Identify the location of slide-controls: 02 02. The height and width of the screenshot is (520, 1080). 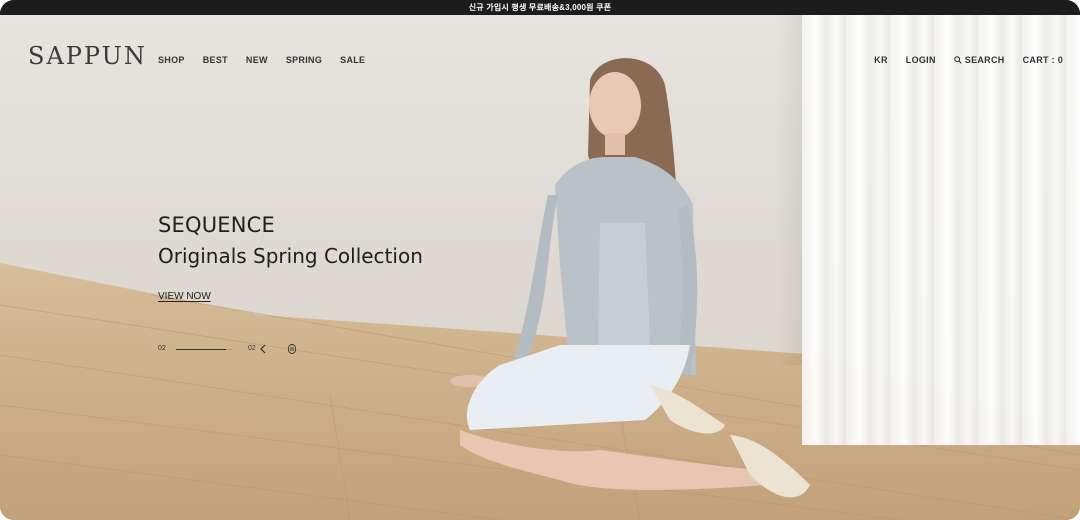
(238, 350).